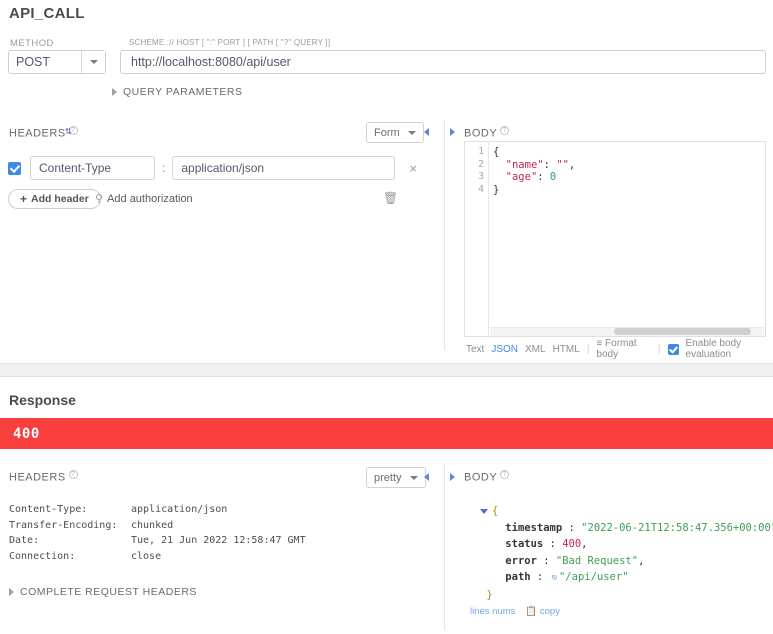 The image size is (773, 634). I want to click on response-headers-view-mode-dropdown: pretty, so click(396, 477).